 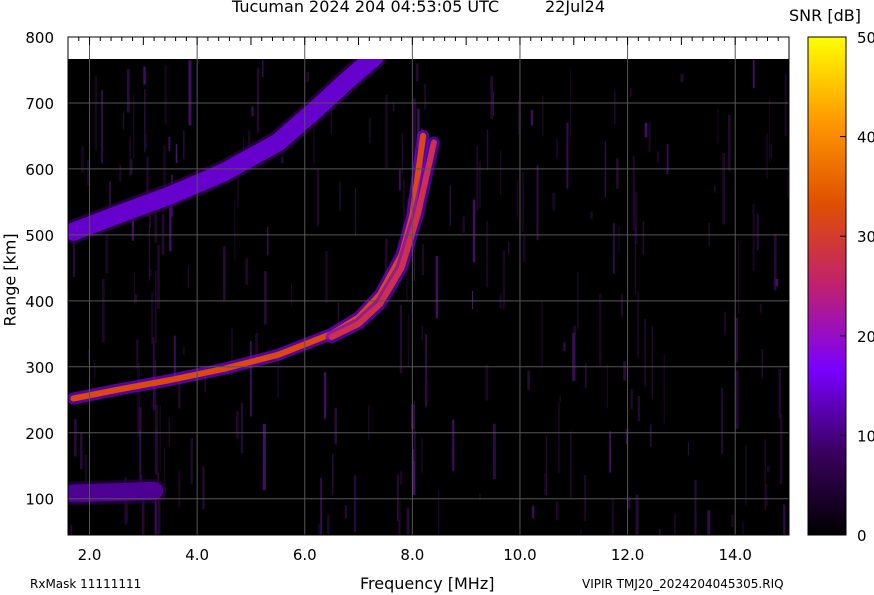 What do you see at coordinates (305, 555) in the screenshot?
I see `x-tick-label: 6.0` at bounding box center [305, 555].